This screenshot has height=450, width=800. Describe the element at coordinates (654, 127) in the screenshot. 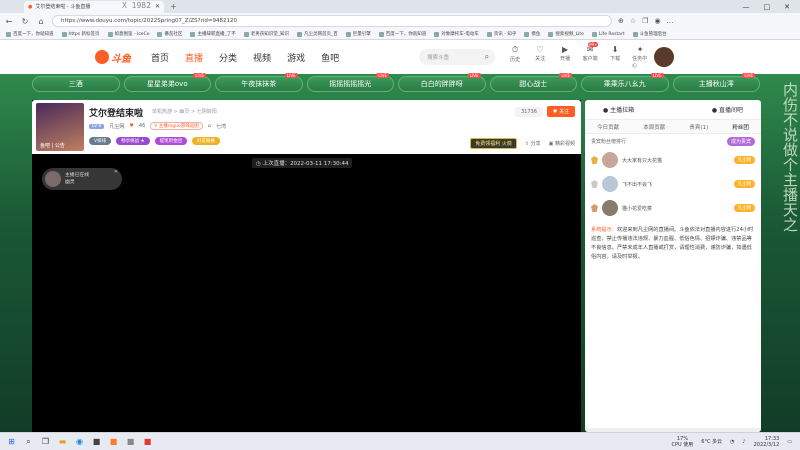

I see `tab-week: 本周贡献` at that location.